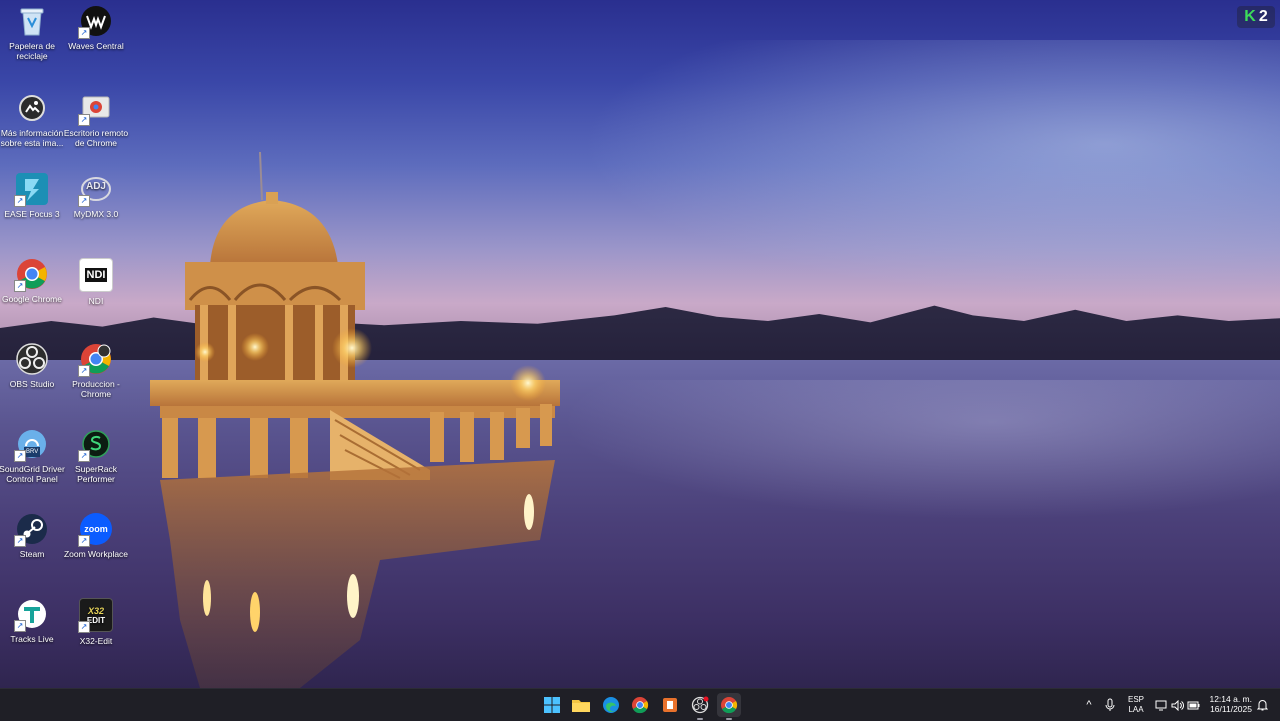 The width and height of the screenshot is (1280, 721). I want to click on microphone-icon, so click(1110, 704).